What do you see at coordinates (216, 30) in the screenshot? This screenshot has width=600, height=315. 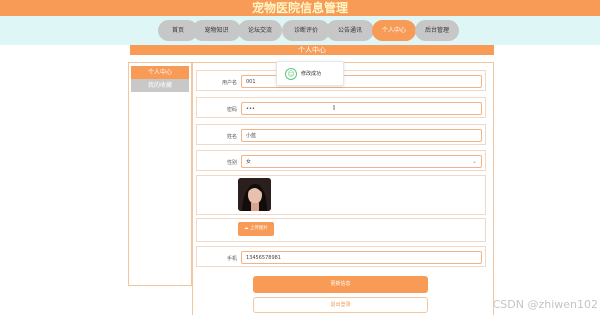 I see `nav-pet-knowledge: 宠物知识` at bounding box center [216, 30].